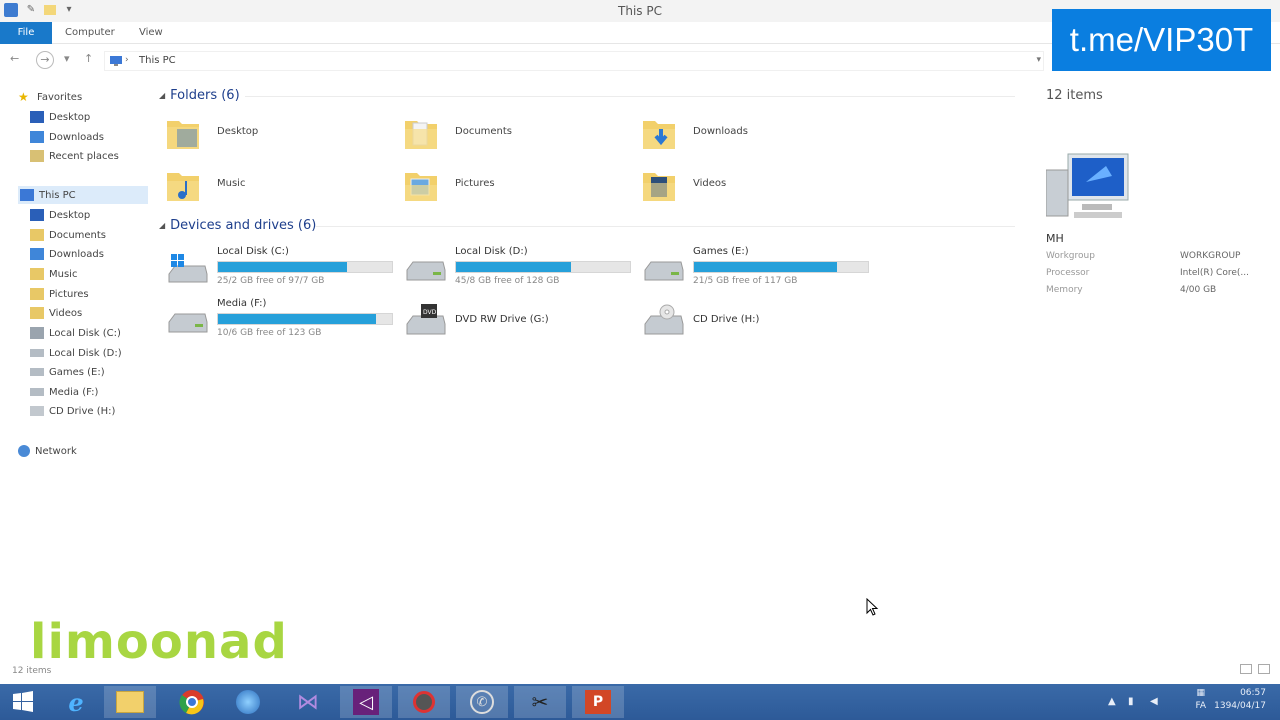  I want to click on detail-value: WORKGROUP, so click(1210, 256).